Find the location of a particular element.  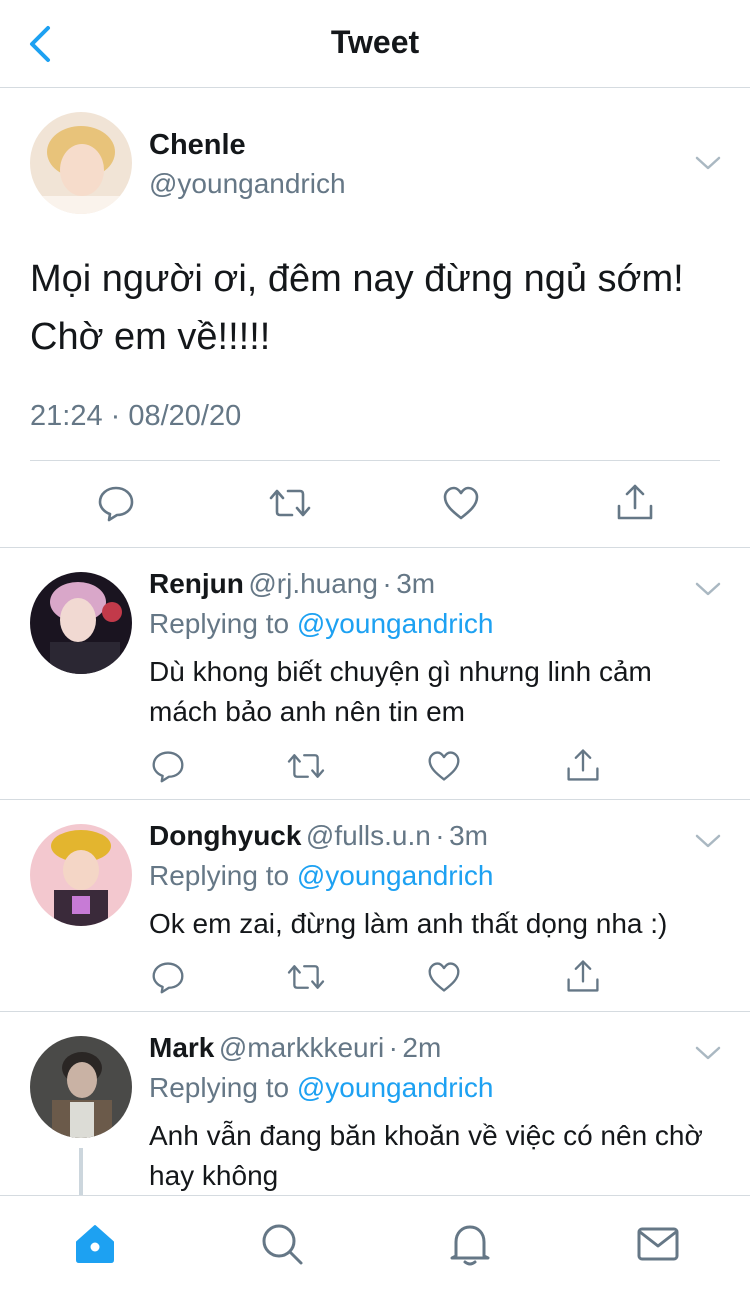

tab-messages is located at coordinates (658, 1244).